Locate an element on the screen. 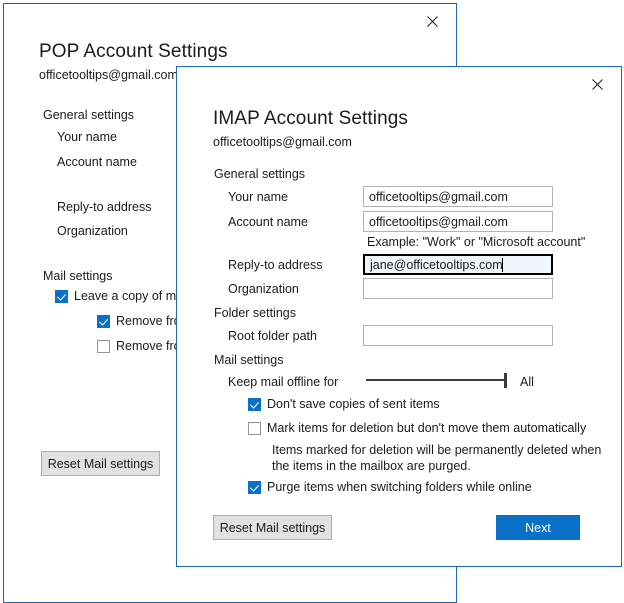 This screenshot has height=603, width=624. imap-label-account-name: Account name is located at coordinates (268, 222).